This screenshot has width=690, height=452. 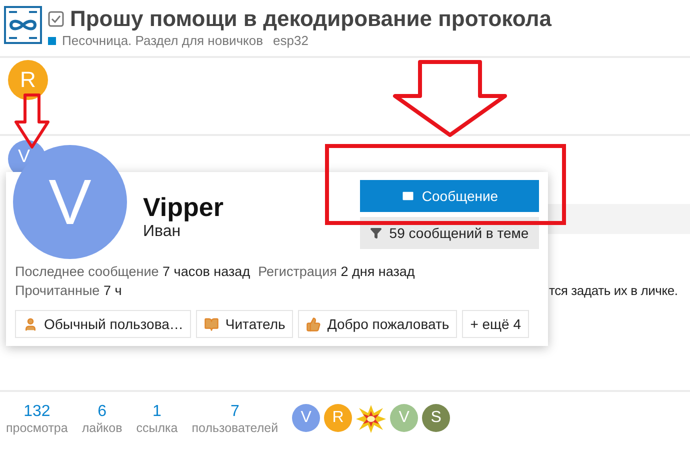 What do you see at coordinates (235, 412) in the screenshot?
I see `stat-value: 7` at bounding box center [235, 412].